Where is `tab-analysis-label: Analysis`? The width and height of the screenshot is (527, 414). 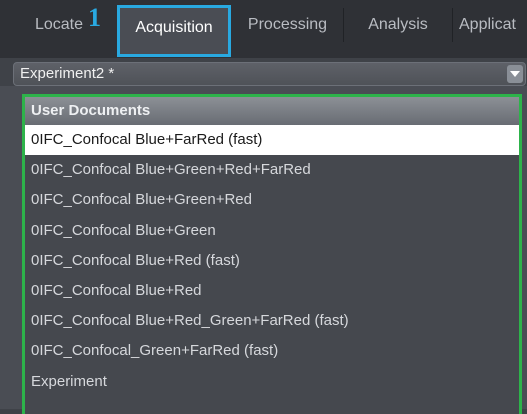
tab-analysis-label: Analysis is located at coordinates (398, 24).